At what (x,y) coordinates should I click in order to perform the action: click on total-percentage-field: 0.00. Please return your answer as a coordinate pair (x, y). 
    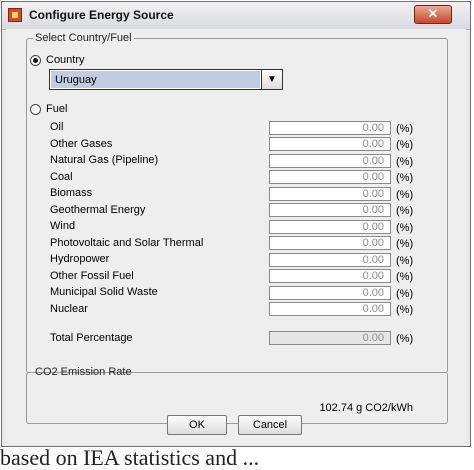
    Looking at the image, I should click on (330, 338).